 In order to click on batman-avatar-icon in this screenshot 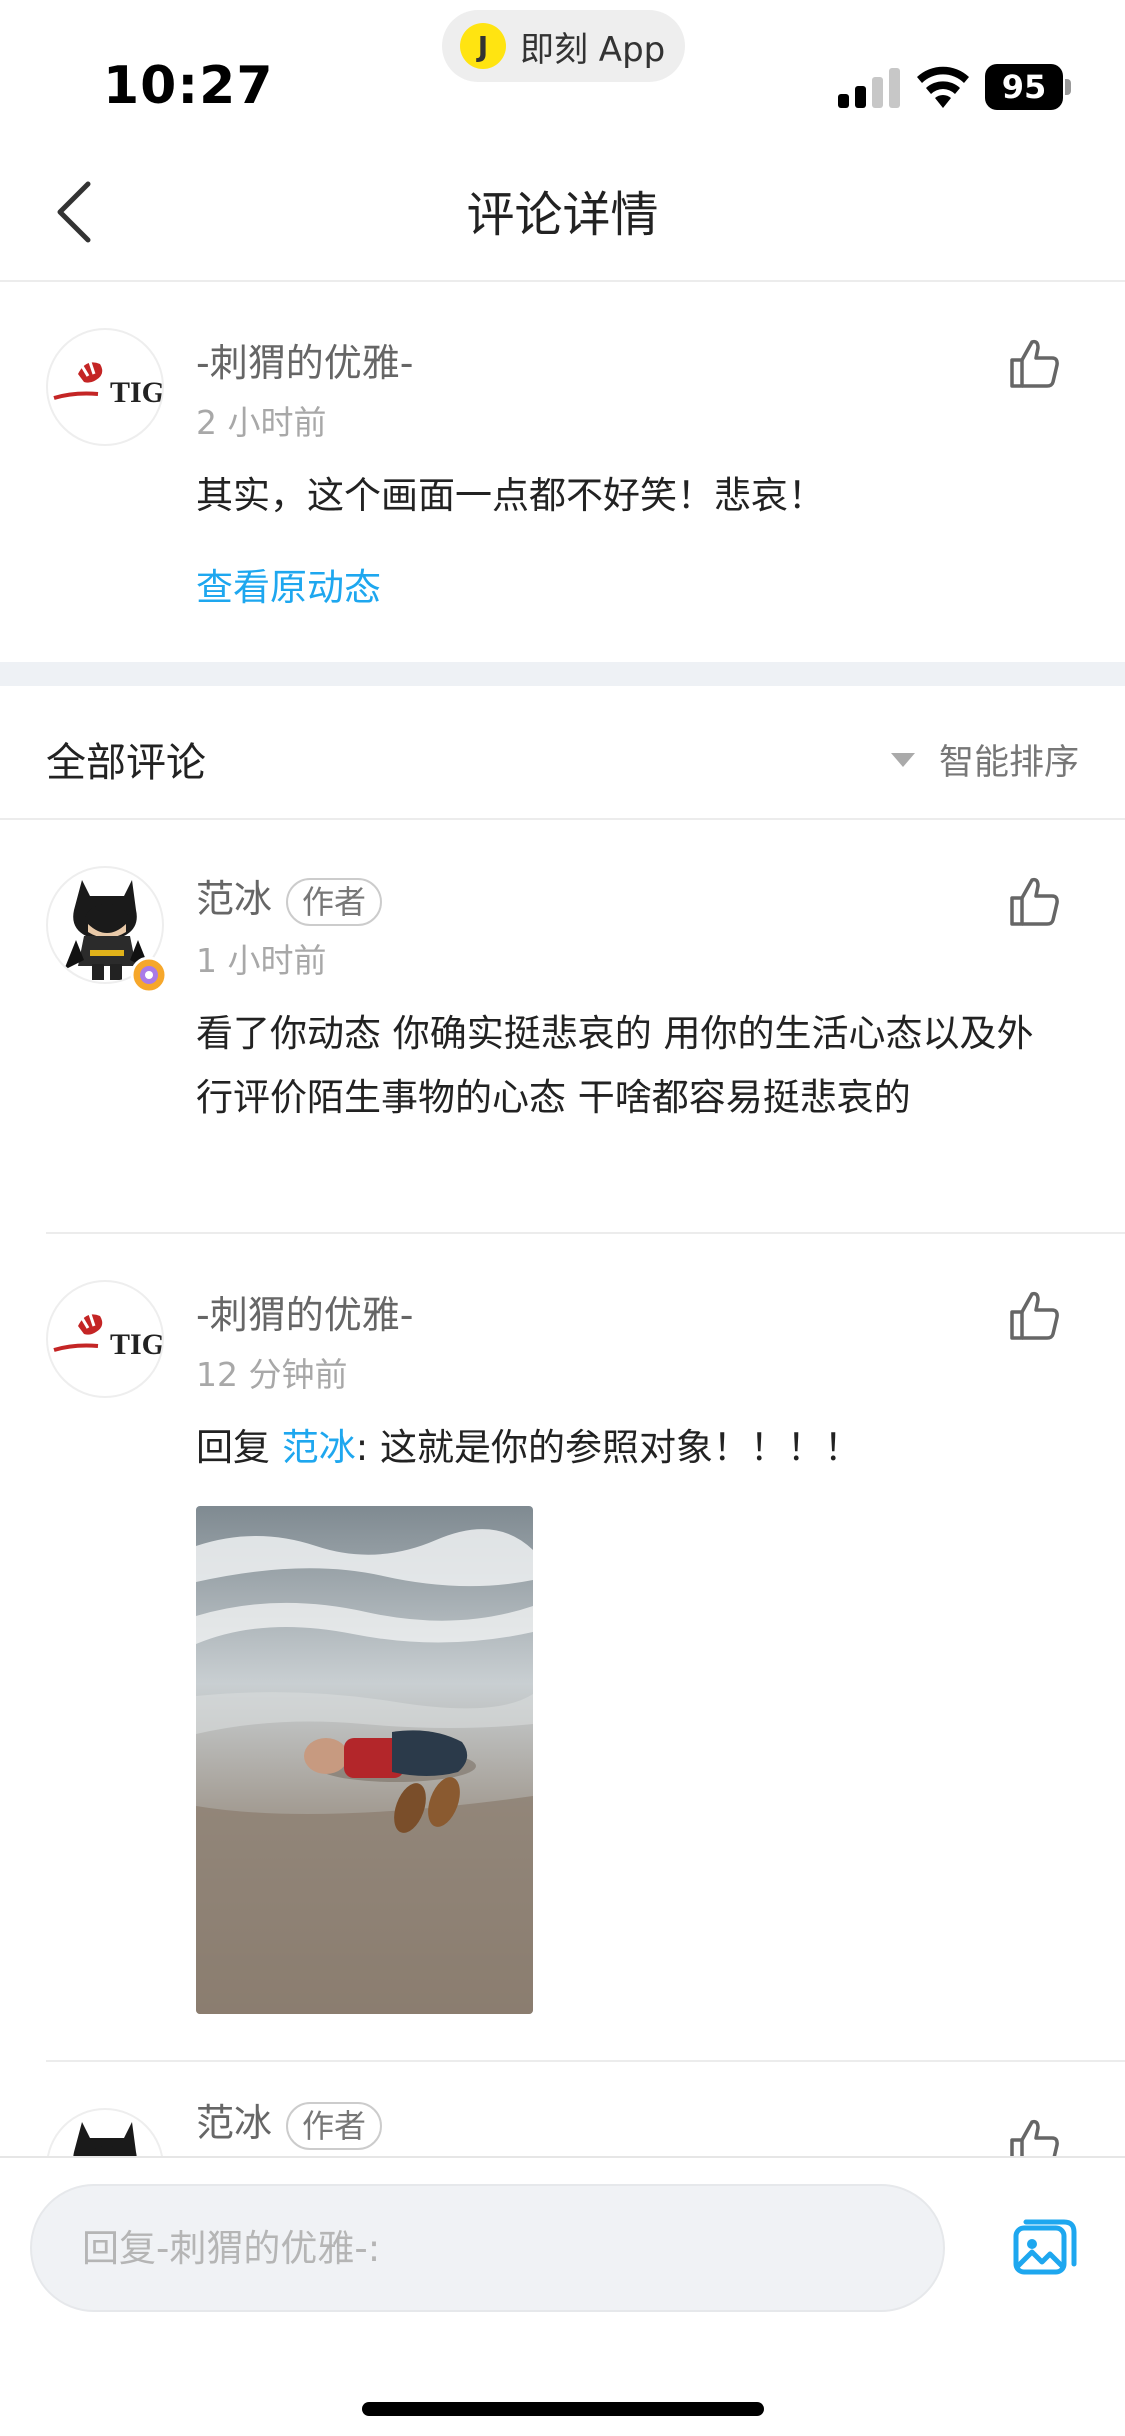, I will do `click(105, 2139)`.